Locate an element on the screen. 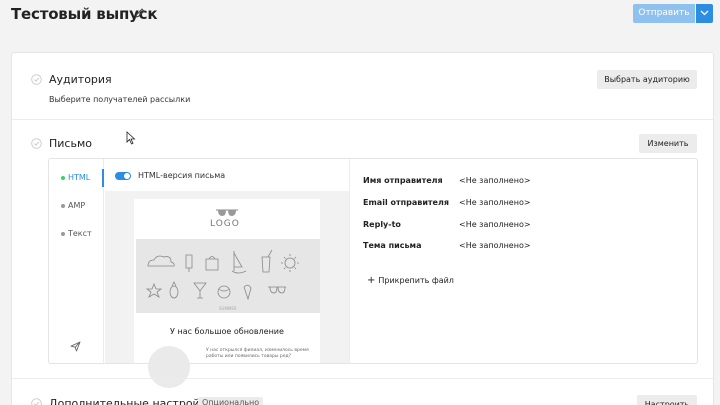 This screenshot has height=405, width=720. chevron-down-icon is located at coordinates (704, 13).